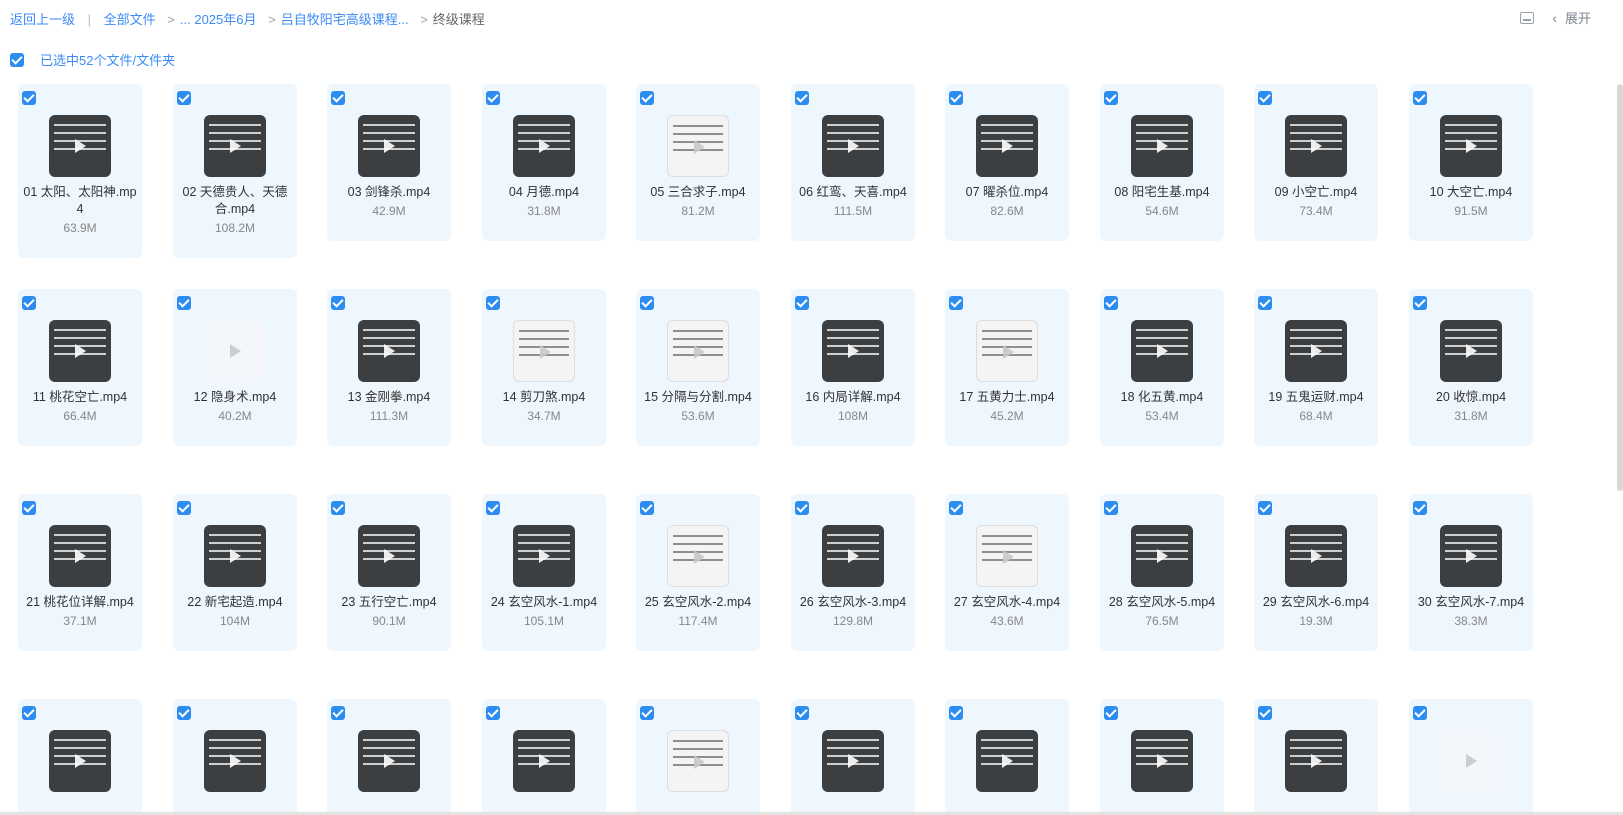  I want to click on file-card: 08 阳宅生基.mp4 54.6M, so click(1162, 162).